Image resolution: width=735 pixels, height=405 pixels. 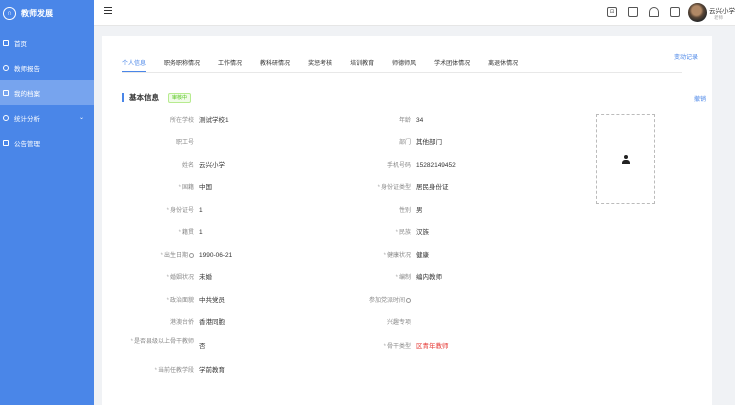 What do you see at coordinates (375, 278) in the screenshot?
I see `field-label: *编制` at bounding box center [375, 278].